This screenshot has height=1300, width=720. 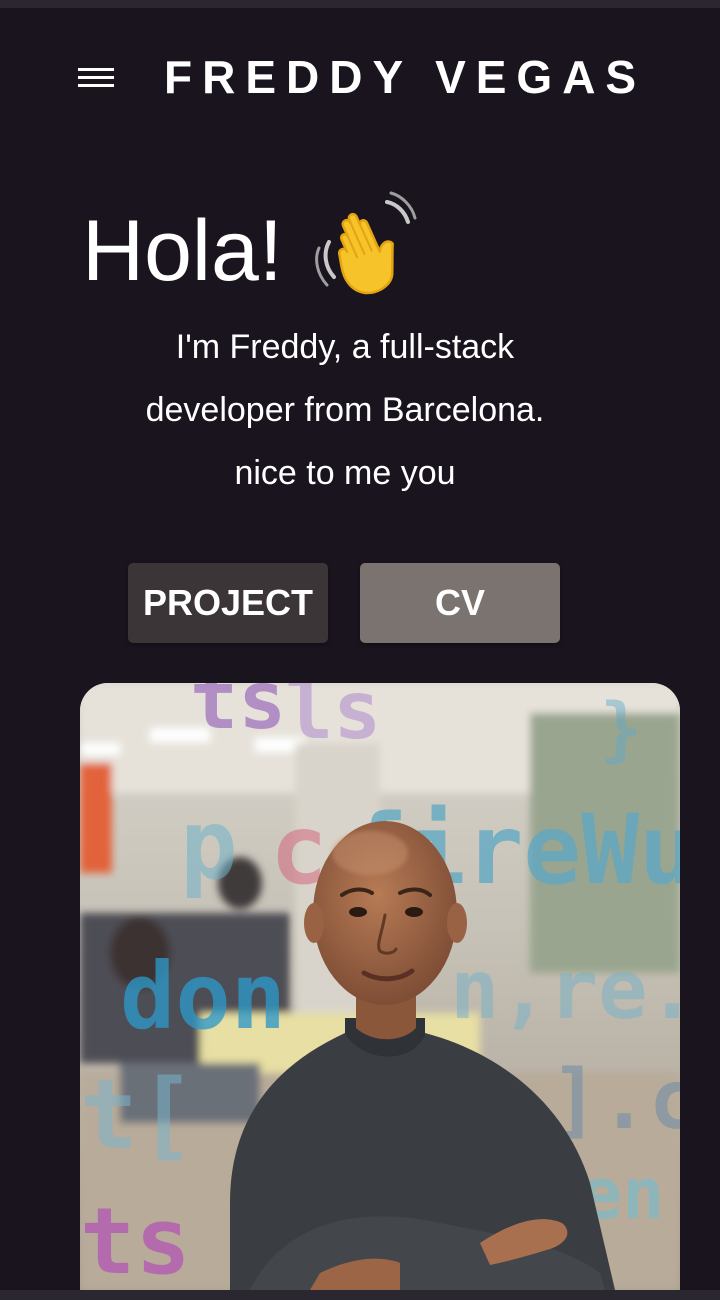 What do you see at coordinates (344, 603) in the screenshot?
I see `hero-actions: PROJECT CV` at bounding box center [344, 603].